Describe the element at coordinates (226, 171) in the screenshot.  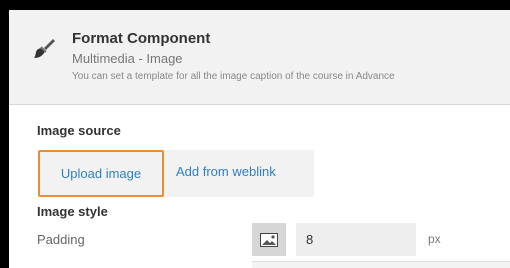
I see `add-from-weblink-tab: Add from weblink` at that location.